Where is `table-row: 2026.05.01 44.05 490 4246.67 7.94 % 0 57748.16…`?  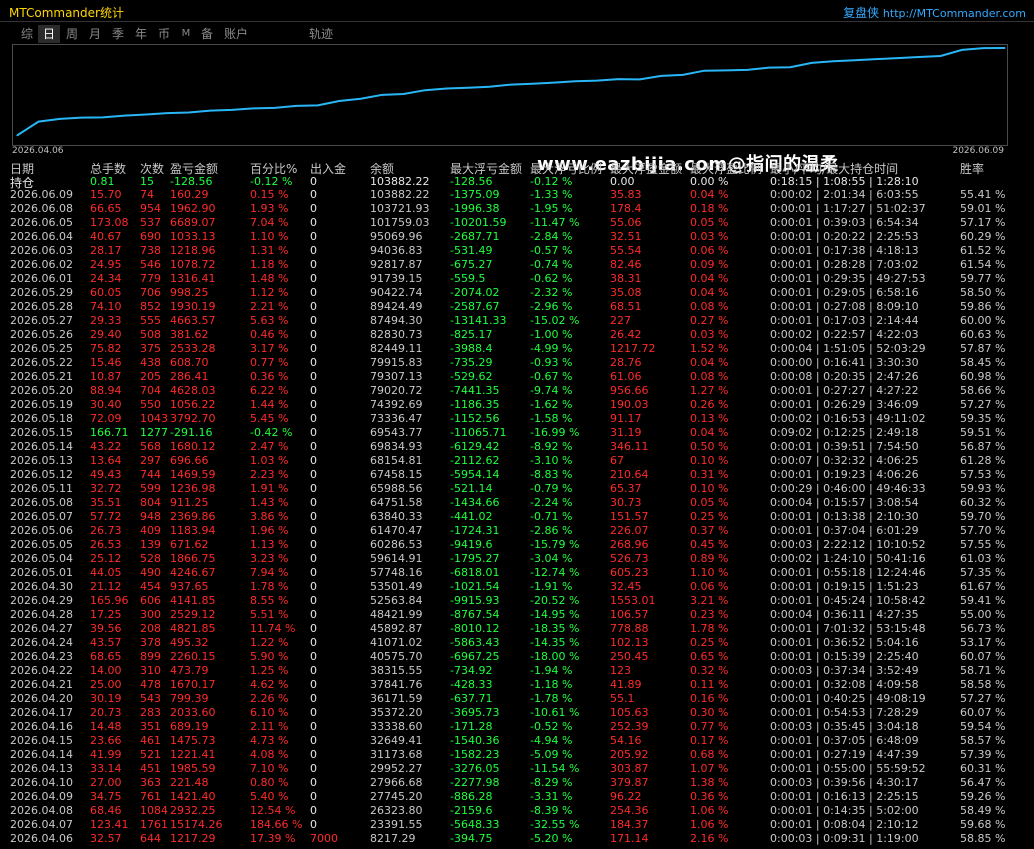
table-row: 2026.05.01 44.05 490 4246.67 7.94 % 0 57748.16… is located at coordinates (517, 573).